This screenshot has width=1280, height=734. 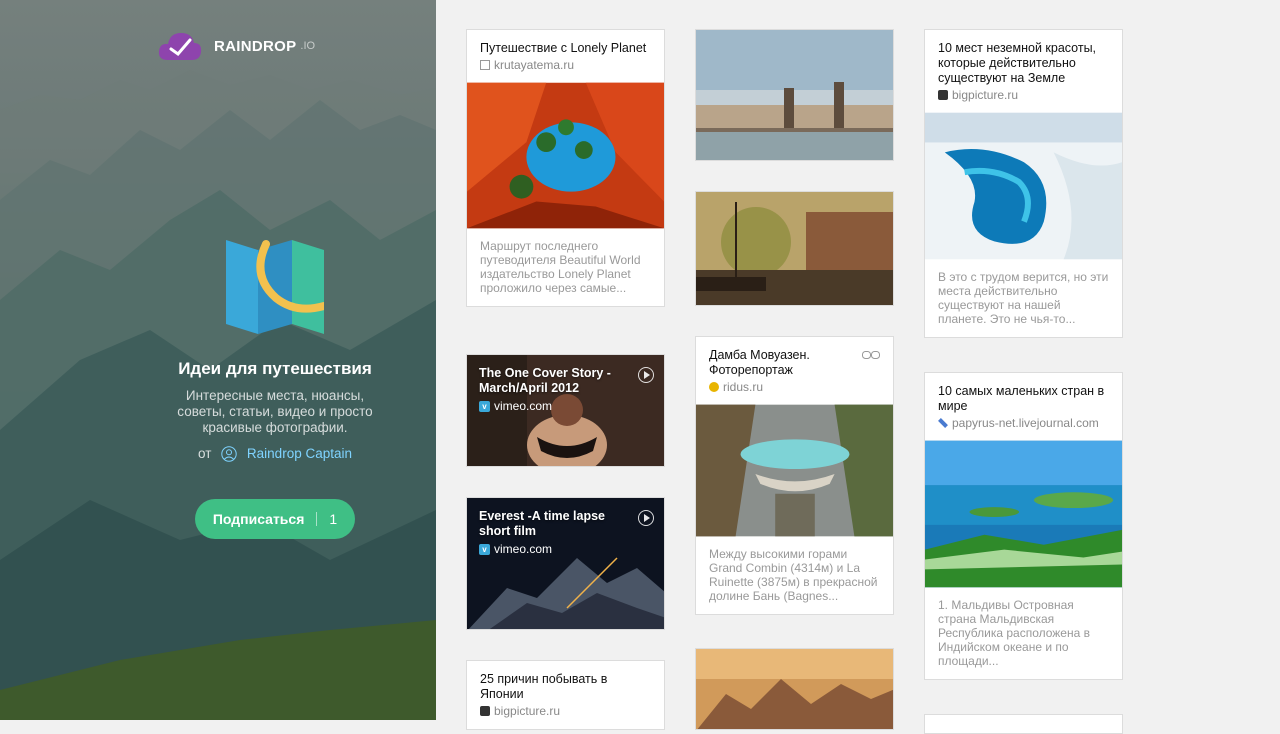 What do you see at coordinates (308, 46) in the screenshot?
I see `logo-suffix: .IO` at bounding box center [308, 46].